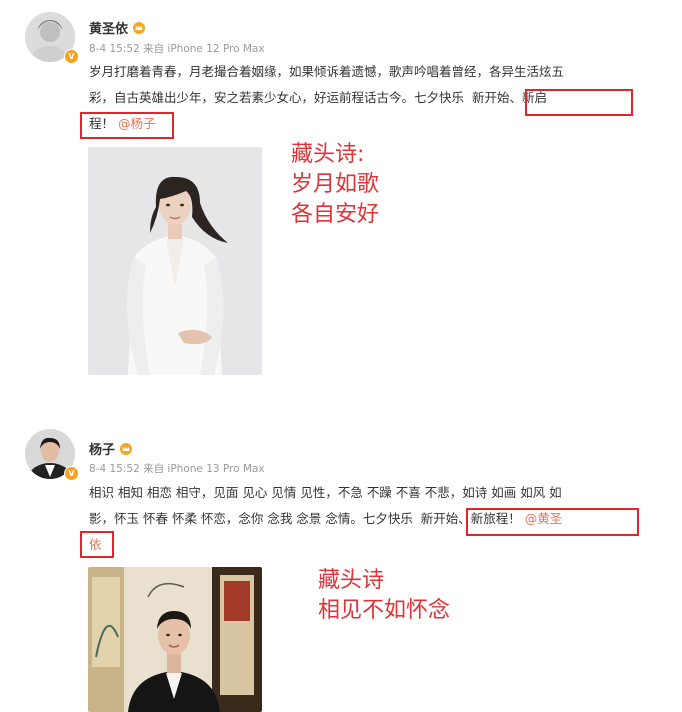 This screenshot has width=682, height=712. What do you see at coordinates (175, 639) in the screenshot?
I see `post-photo` at bounding box center [175, 639].